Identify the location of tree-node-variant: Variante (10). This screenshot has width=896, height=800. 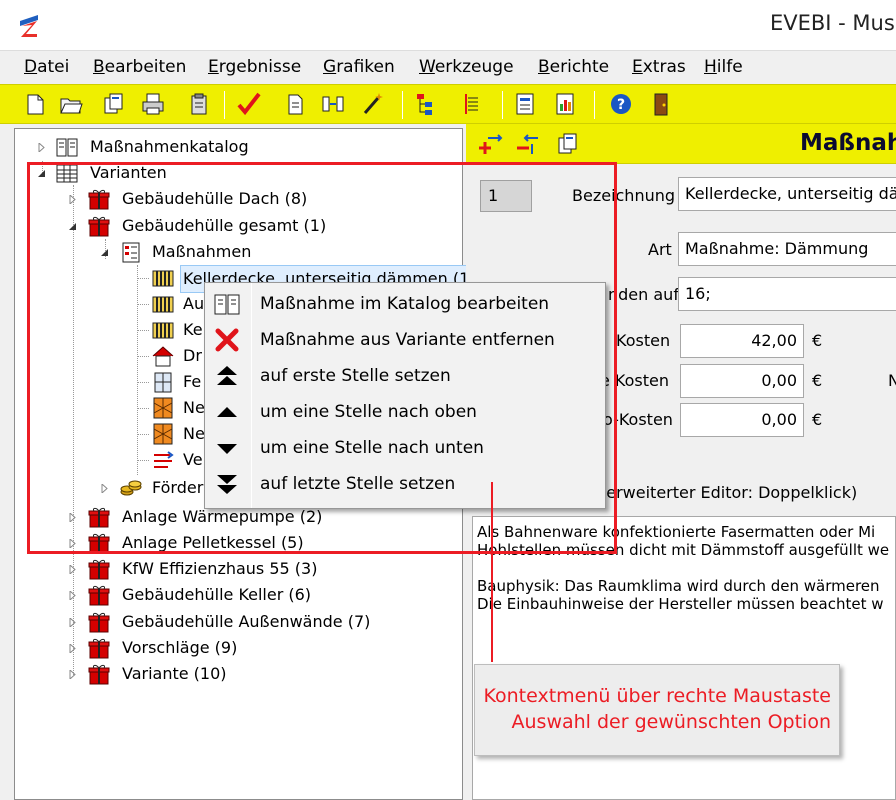
(235, 674).